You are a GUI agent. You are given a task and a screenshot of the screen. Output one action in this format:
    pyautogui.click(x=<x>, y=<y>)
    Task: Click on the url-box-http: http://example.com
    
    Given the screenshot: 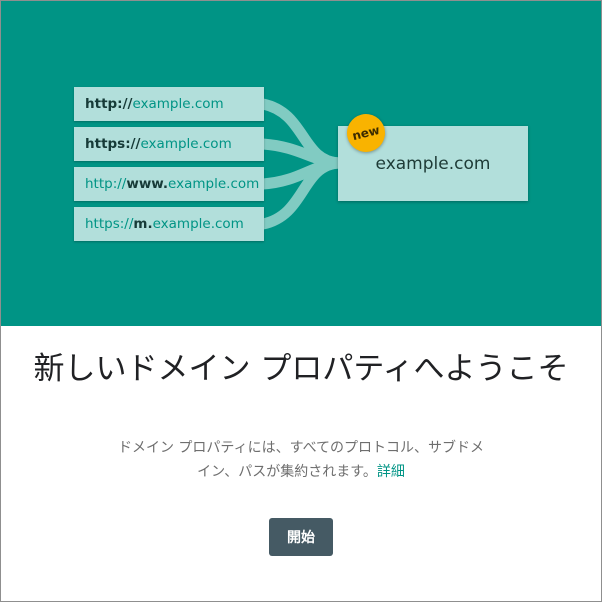 What is the action you would take?
    pyautogui.click(x=169, y=104)
    